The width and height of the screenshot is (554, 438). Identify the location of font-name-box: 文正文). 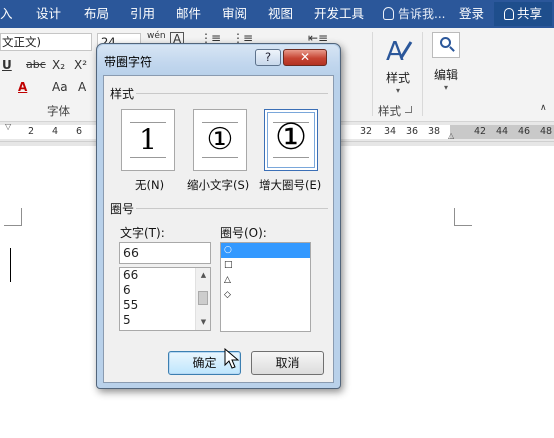
(46, 42).